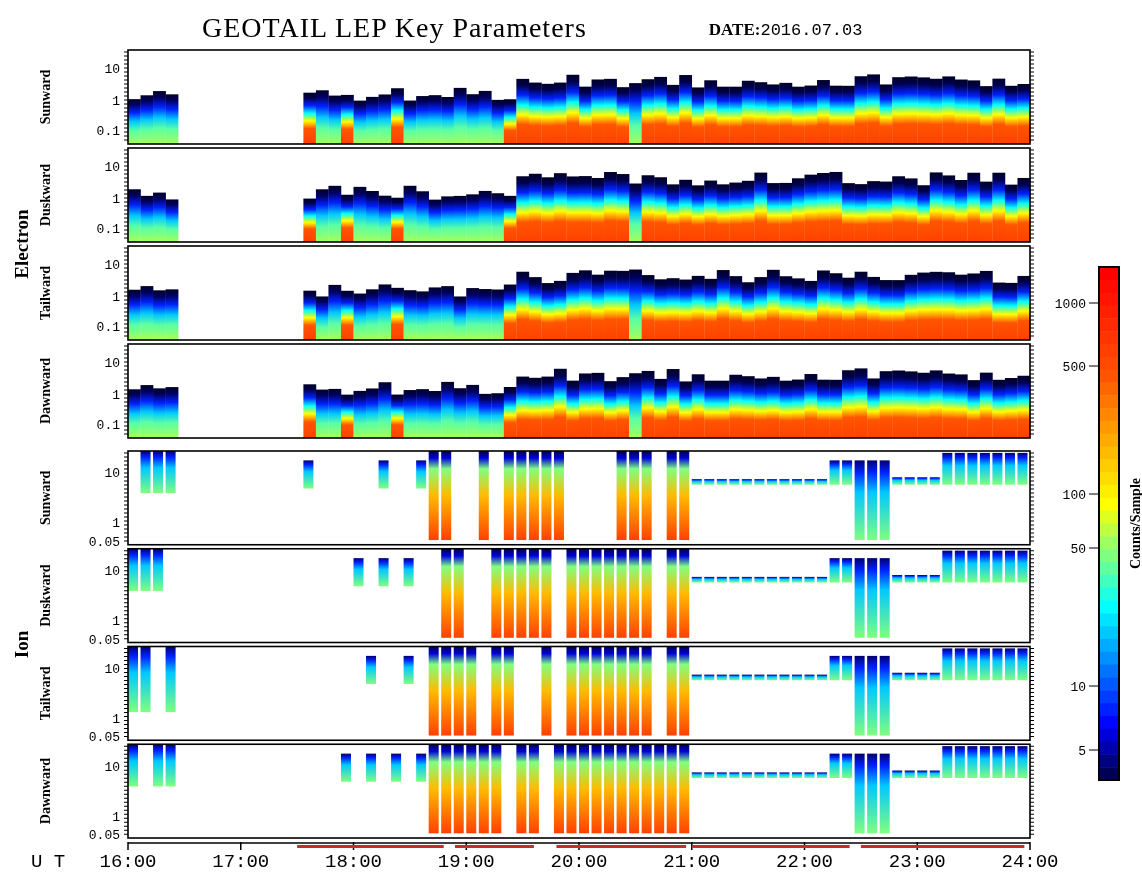 Image resolution: width=1142 pixels, height=880 pixels. I want to click on colorbar-tick-label: 500, so click(1074, 367).